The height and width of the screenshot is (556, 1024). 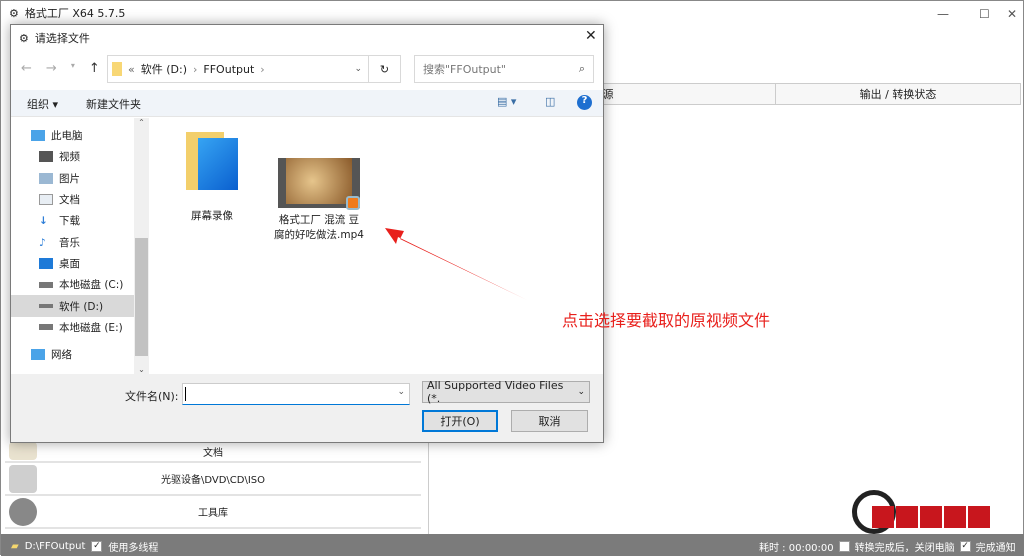 I want to click on minimize-button: —, so click(x=943, y=14).